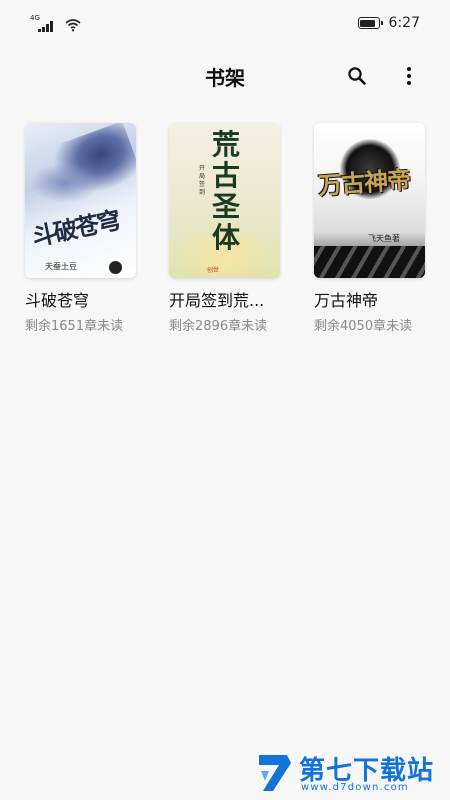 Image resolution: width=450 pixels, height=800 pixels. Describe the element at coordinates (350, 773) in the screenshot. I see `watermark: 第七下载站 www.d7down.com` at that location.